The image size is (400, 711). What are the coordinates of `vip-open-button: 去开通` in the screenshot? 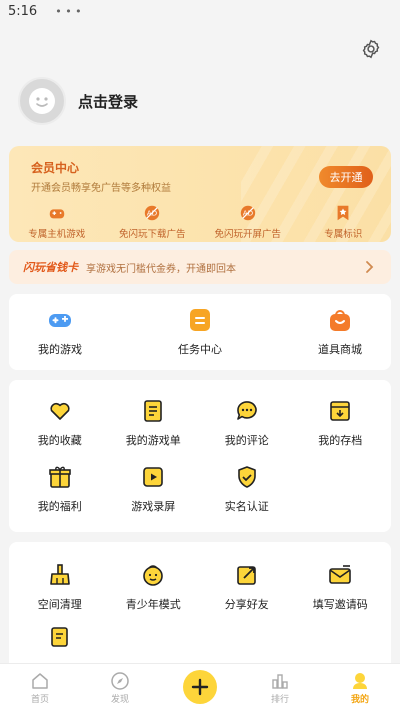 It's located at (346, 177).